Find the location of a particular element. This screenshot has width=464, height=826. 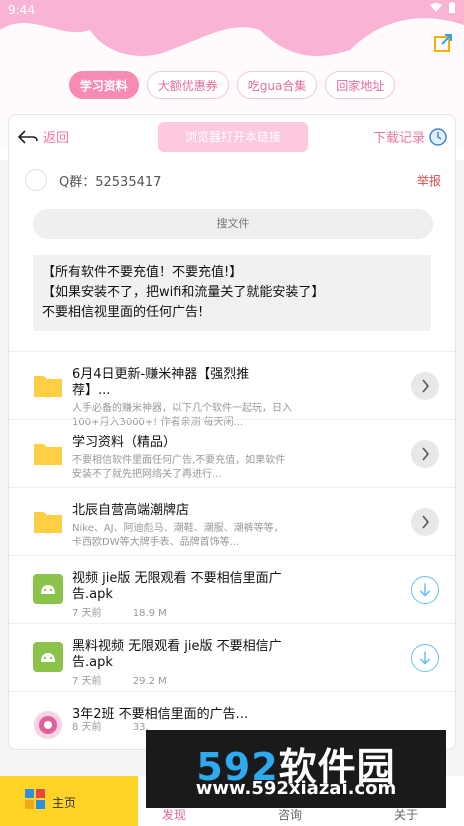

file-title: 学习资料（精品） is located at coordinates (124, 442).